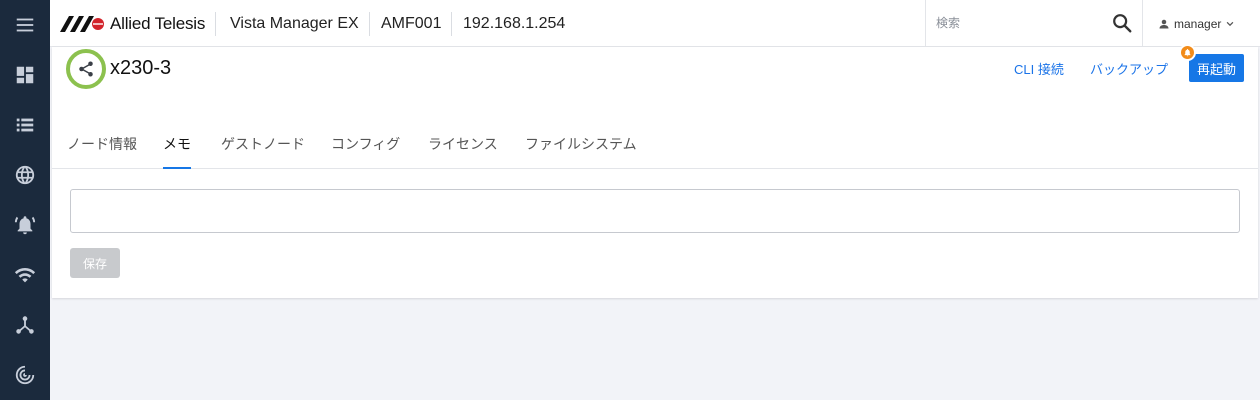 The height and width of the screenshot is (400, 1260). I want to click on active-tab-indicator, so click(177, 168).